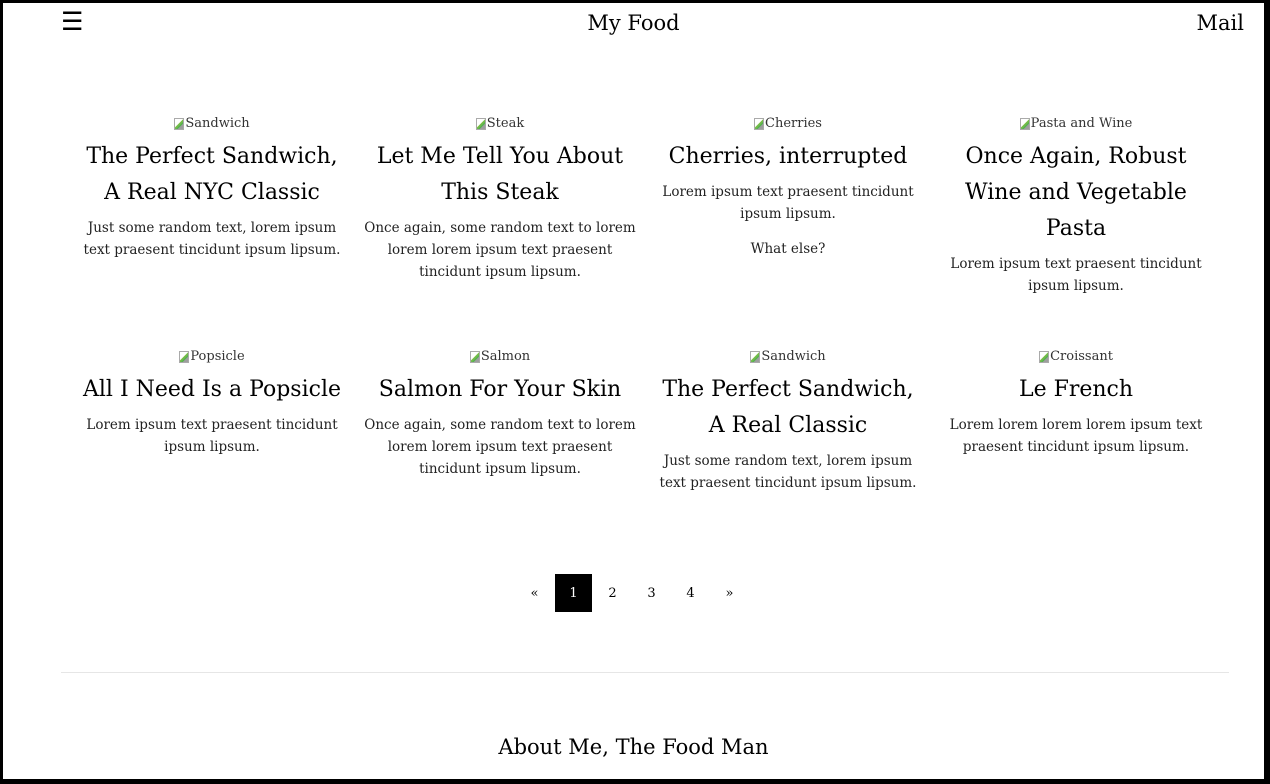 Image resolution: width=1270 pixels, height=784 pixels. Describe the element at coordinates (690, 593) in the screenshot. I see `page-link-4: 4` at that location.